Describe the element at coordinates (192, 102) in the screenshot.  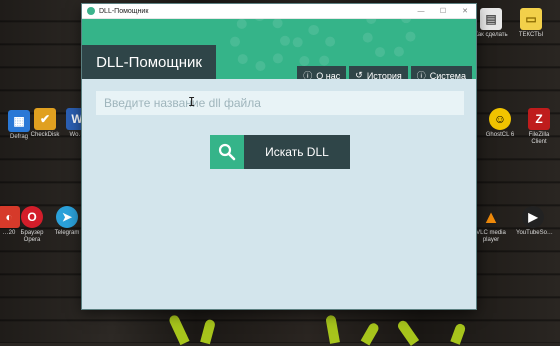
I see `text-cursor-icon: I` at that location.